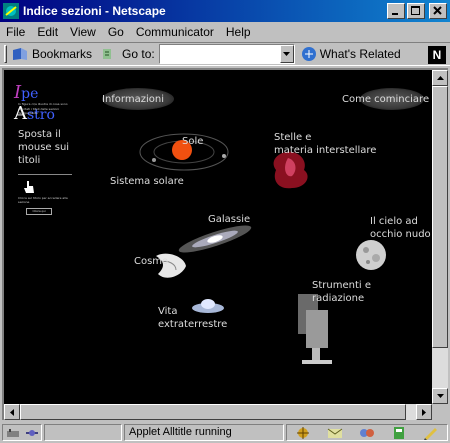 This screenshot has width=450, height=443. I want to click on location-field, so click(226, 54).